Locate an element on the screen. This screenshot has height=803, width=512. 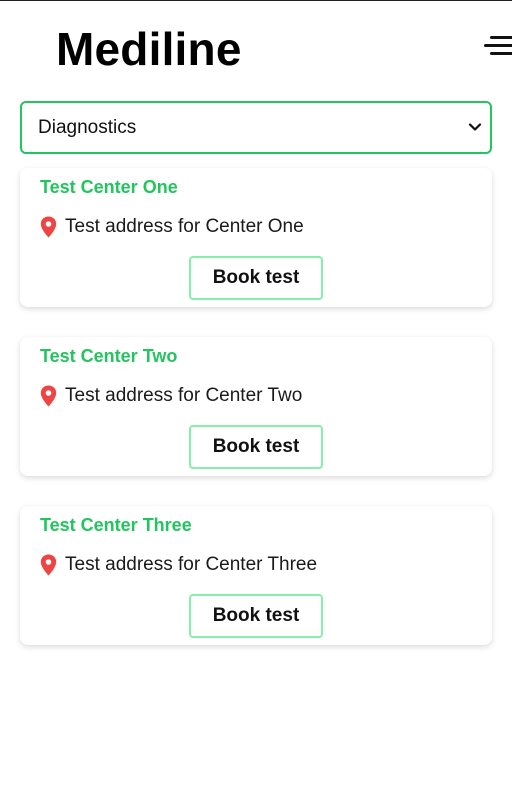
center-name: Test Center Three is located at coordinates (116, 525).